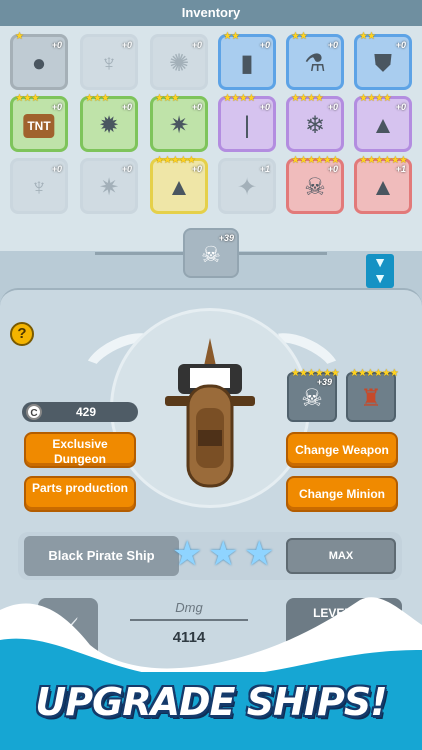 This screenshot has width=422, height=750. What do you see at coordinates (175, 160) in the screenshot?
I see `slot-stars: ★★★★★` at bounding box center [175, 160].